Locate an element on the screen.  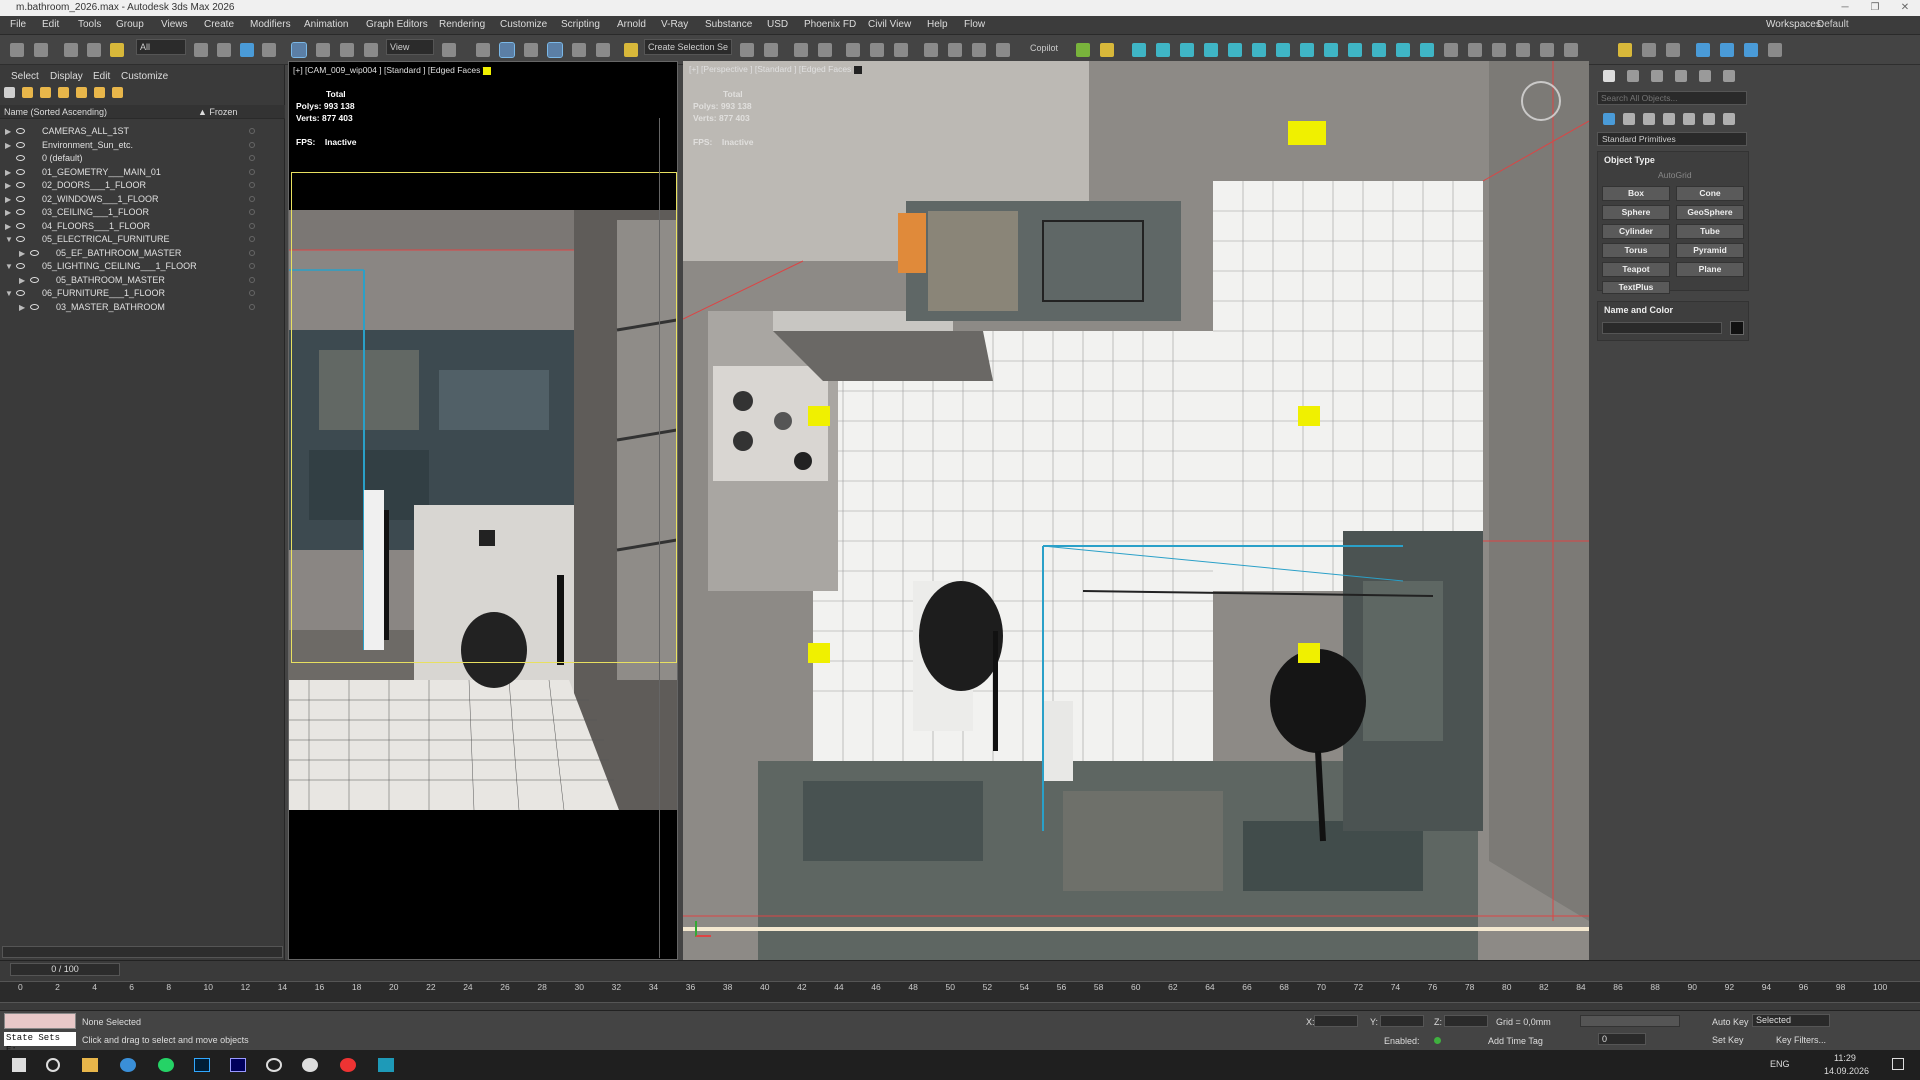
current-frame-field: 0 is located at coordinates (1622, 1039).